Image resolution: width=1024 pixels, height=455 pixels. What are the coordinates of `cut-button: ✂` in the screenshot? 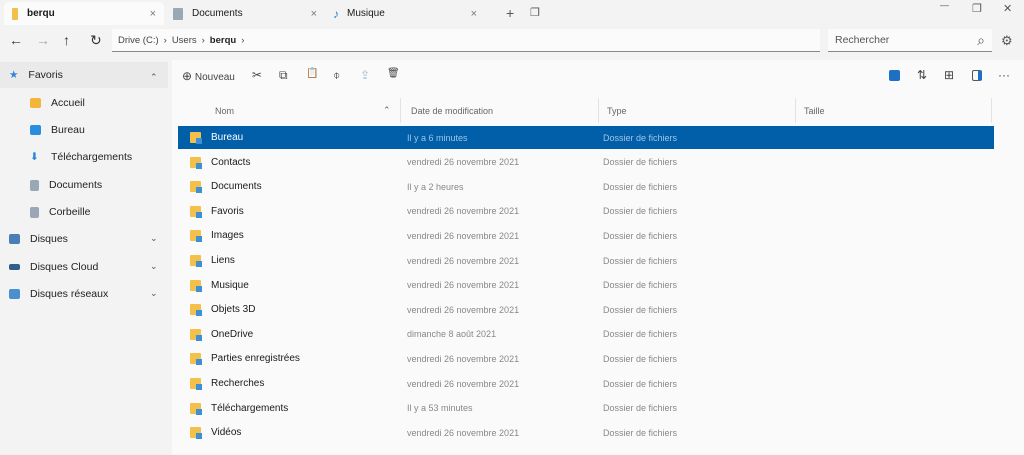 It's located at (257, 75).